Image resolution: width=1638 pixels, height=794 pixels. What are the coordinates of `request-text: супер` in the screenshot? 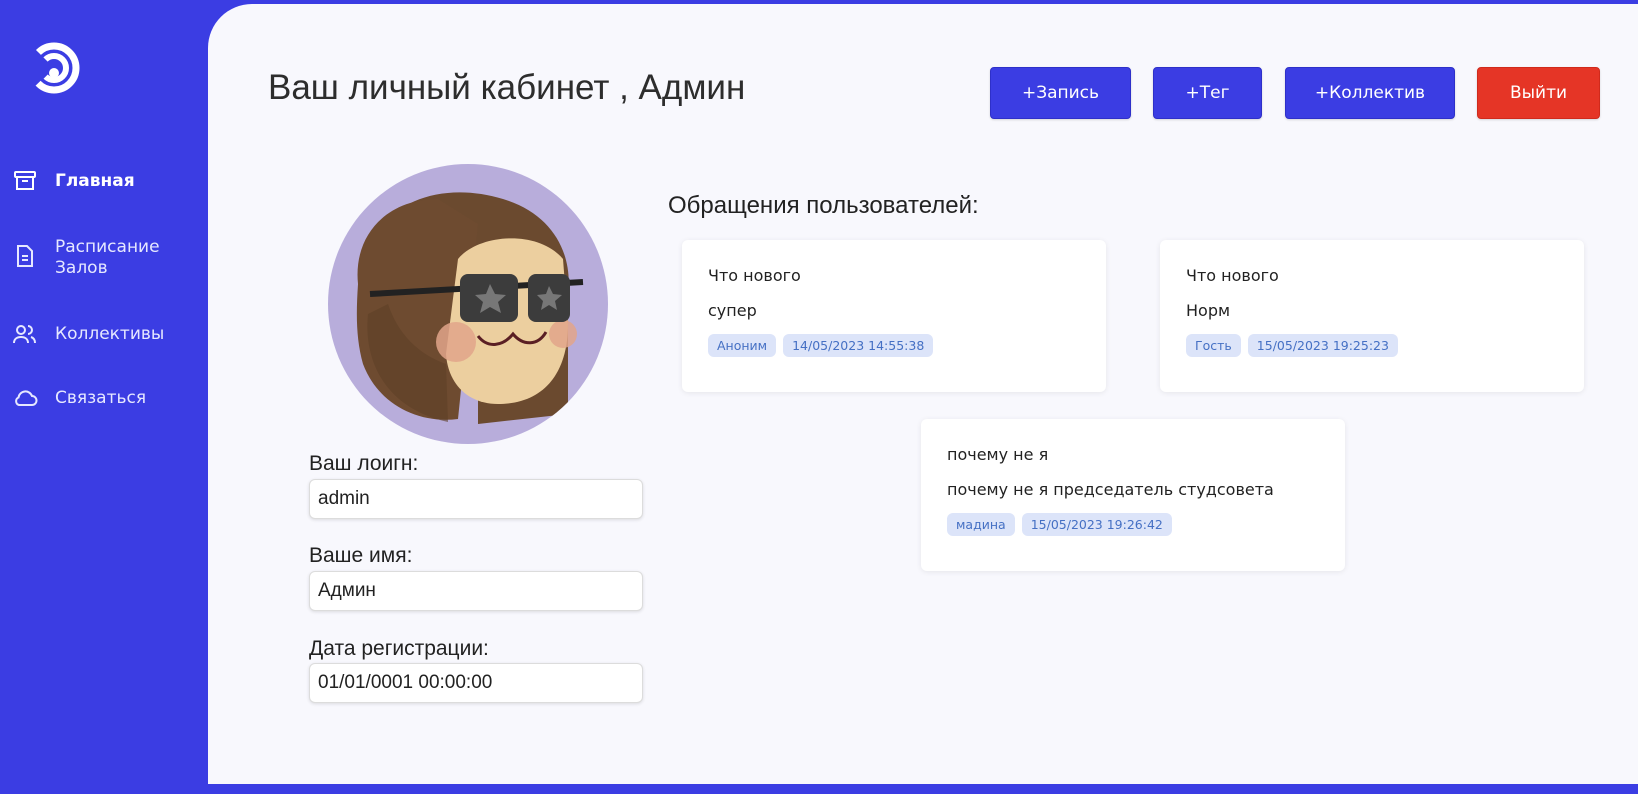 It's located at (732, 310).